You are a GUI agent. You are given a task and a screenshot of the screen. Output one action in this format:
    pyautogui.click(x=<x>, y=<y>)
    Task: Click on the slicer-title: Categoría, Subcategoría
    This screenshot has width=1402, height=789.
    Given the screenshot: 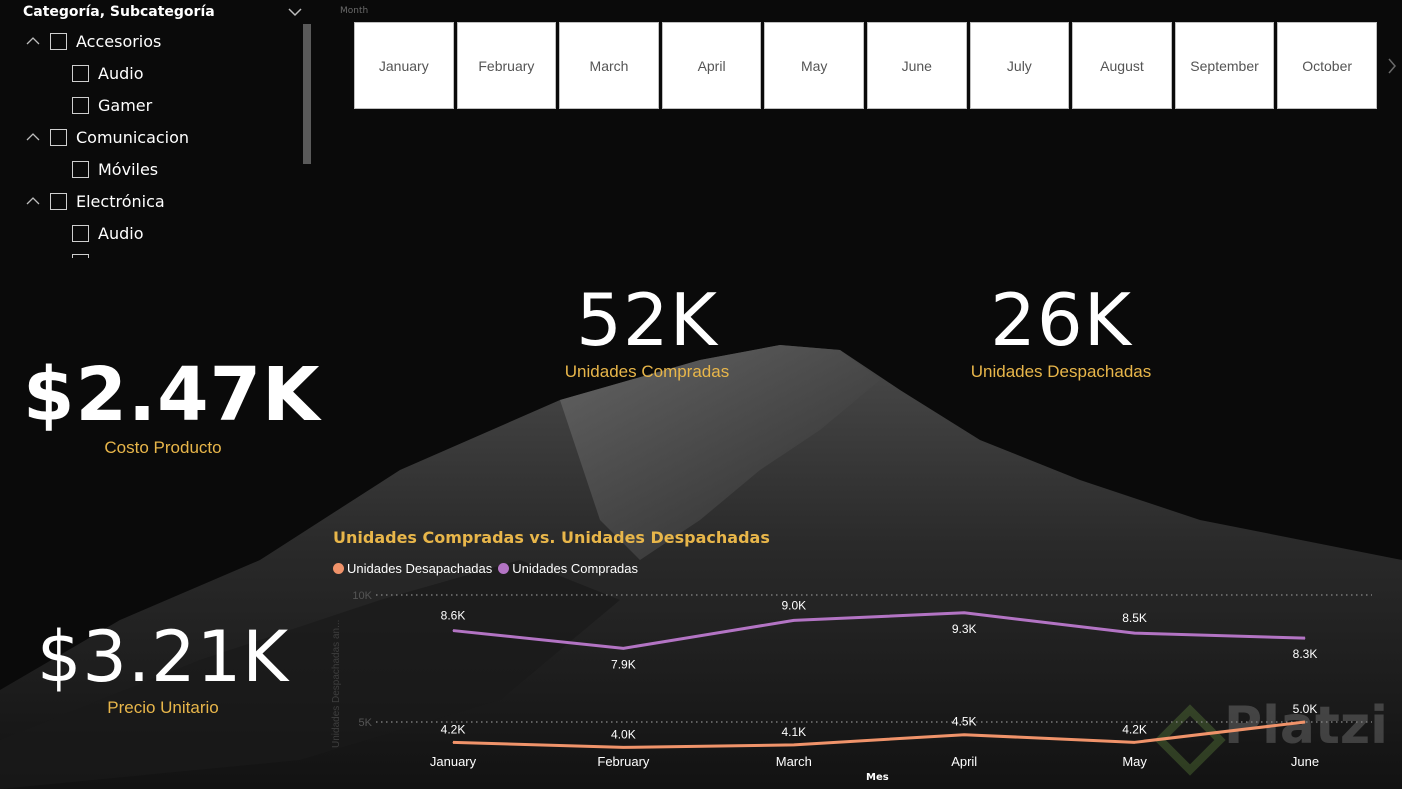 What is the action you would take?
    pyautogui.click(x=119, y=12)
    